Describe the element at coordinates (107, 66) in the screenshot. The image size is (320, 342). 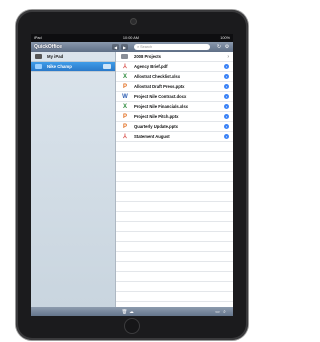
I see `sync-icon` at that location.